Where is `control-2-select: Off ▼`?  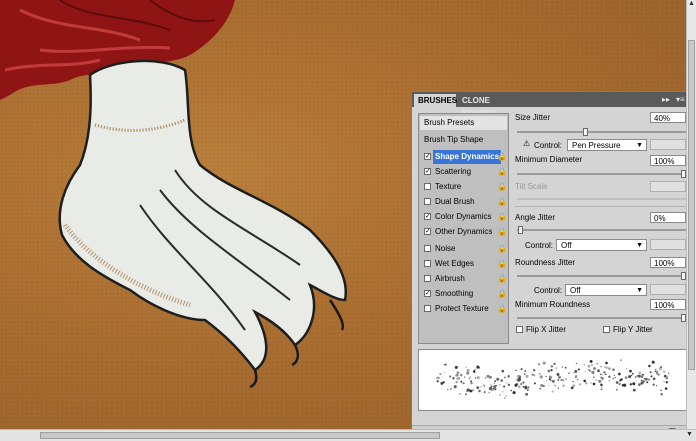
control-2-select: Off ▼ is located at coordinates (601, 245).